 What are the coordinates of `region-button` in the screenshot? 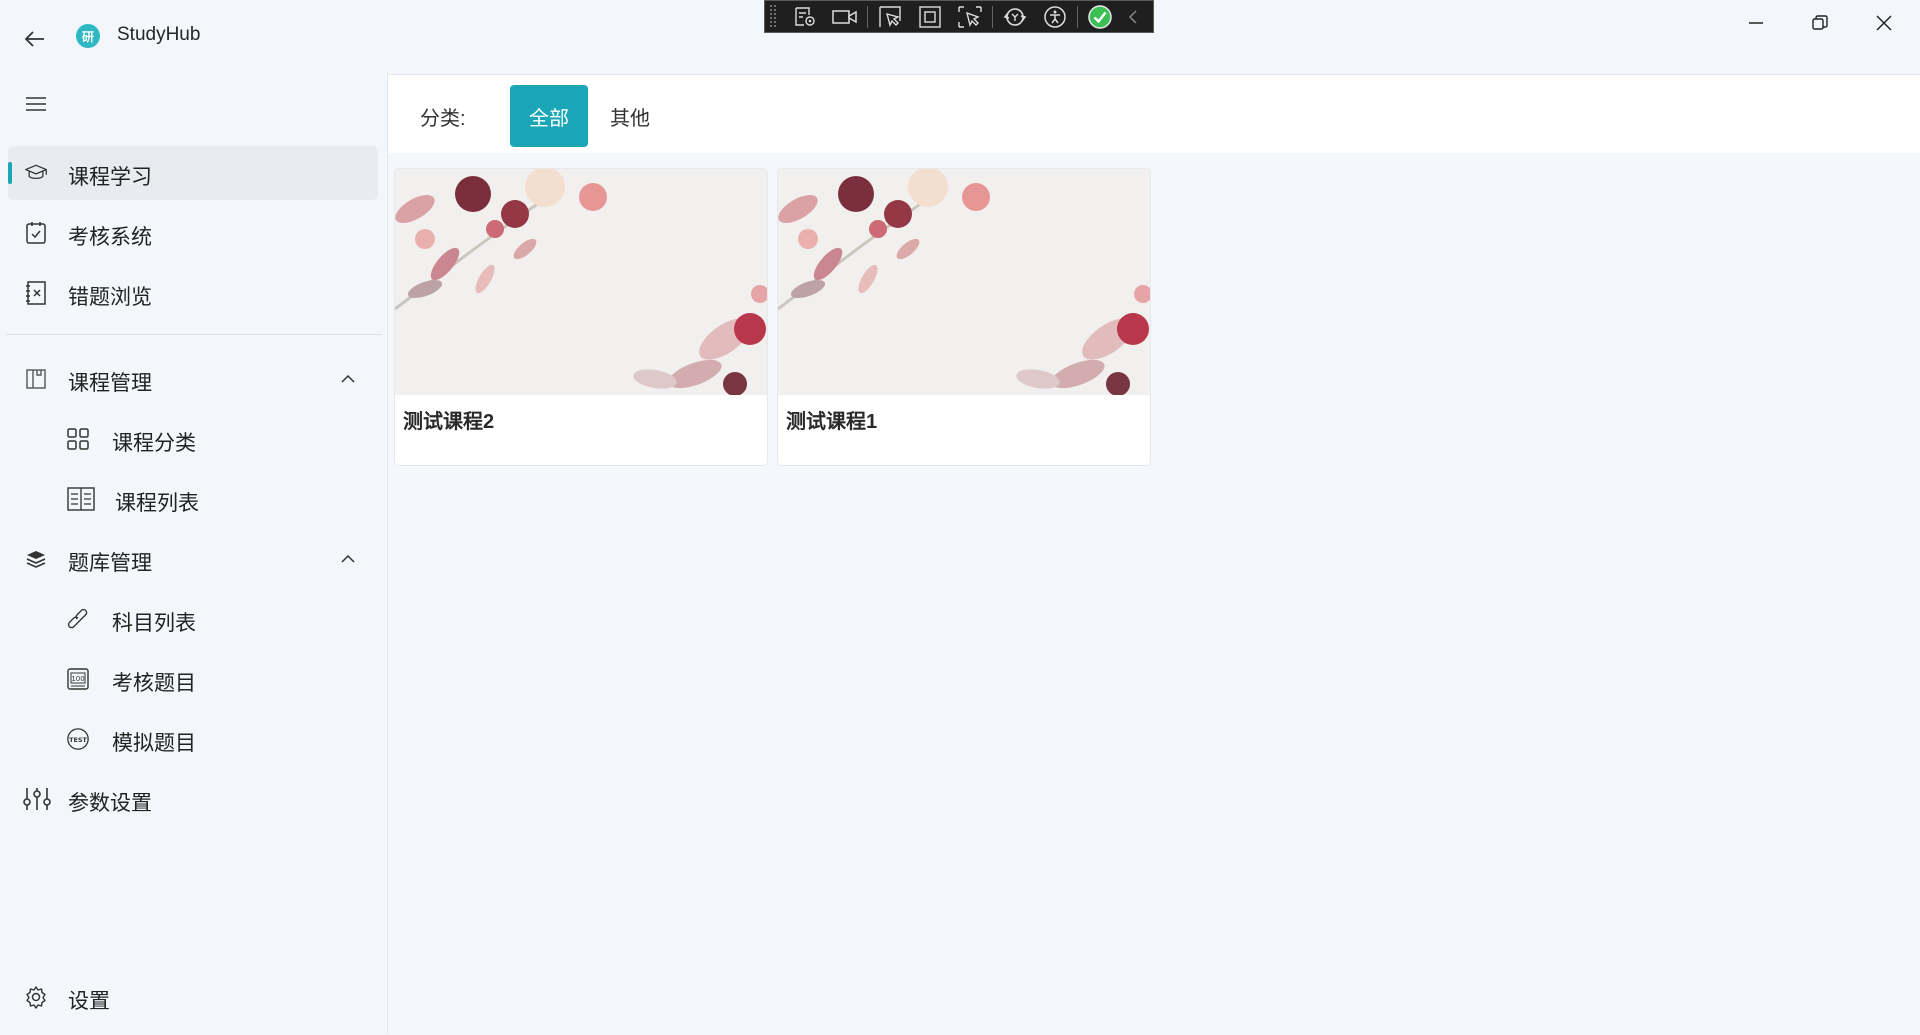 It's located at (970, 16).